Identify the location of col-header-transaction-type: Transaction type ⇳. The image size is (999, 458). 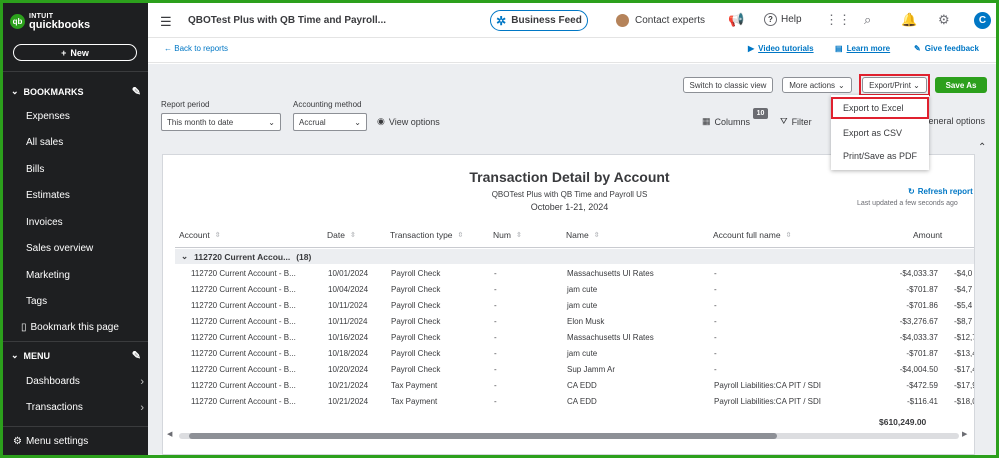
(426, 235).